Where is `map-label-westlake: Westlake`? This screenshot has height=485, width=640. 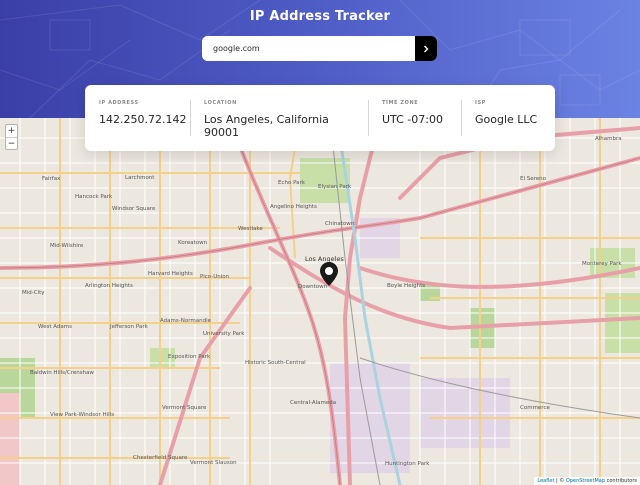 map-label-westlake: Westlake is located at coordinates (250, 229).